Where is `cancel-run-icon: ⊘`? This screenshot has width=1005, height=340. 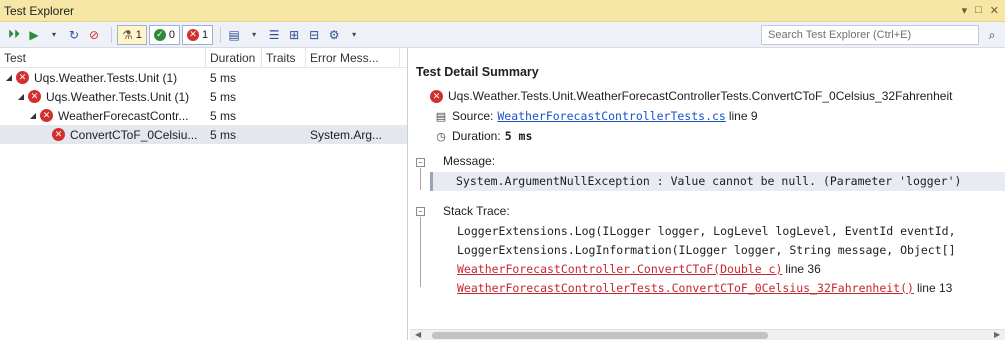
cancel-run-icon: ⊘ is located at coordinates (94, 35).